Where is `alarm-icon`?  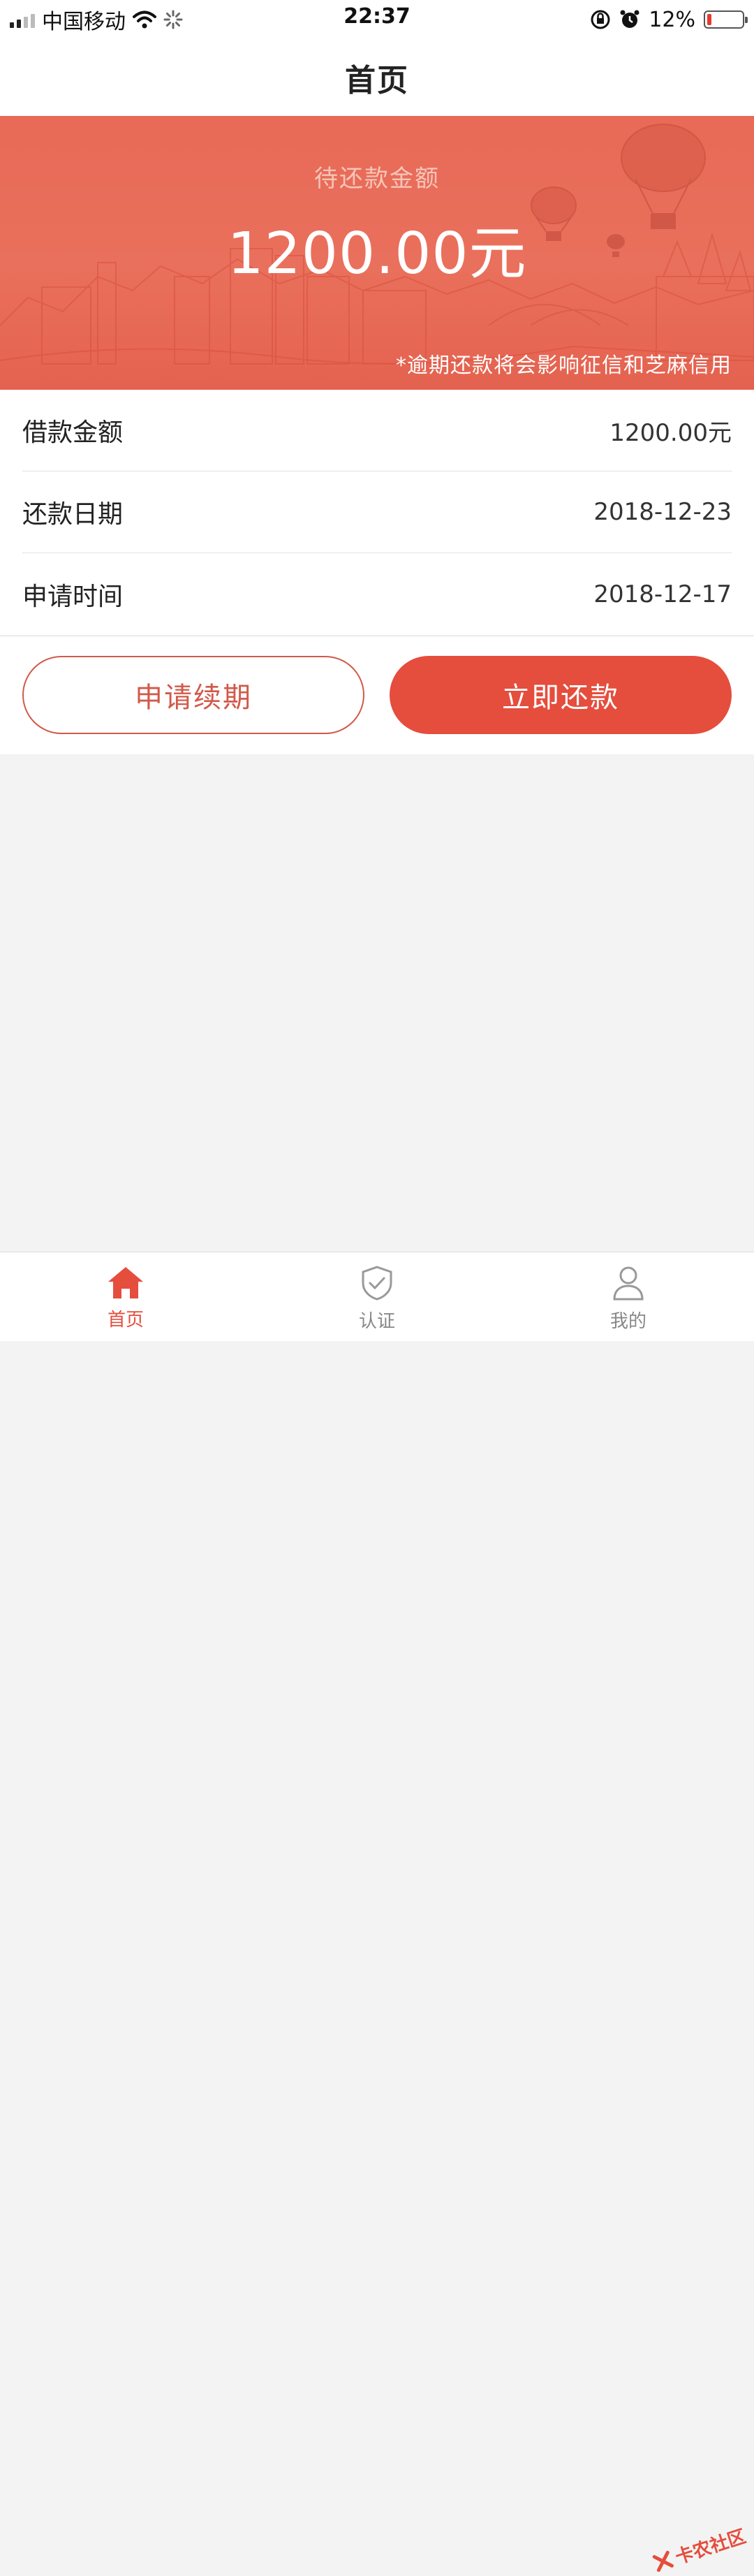
alarm-icon is located at coordinates (630, 19).